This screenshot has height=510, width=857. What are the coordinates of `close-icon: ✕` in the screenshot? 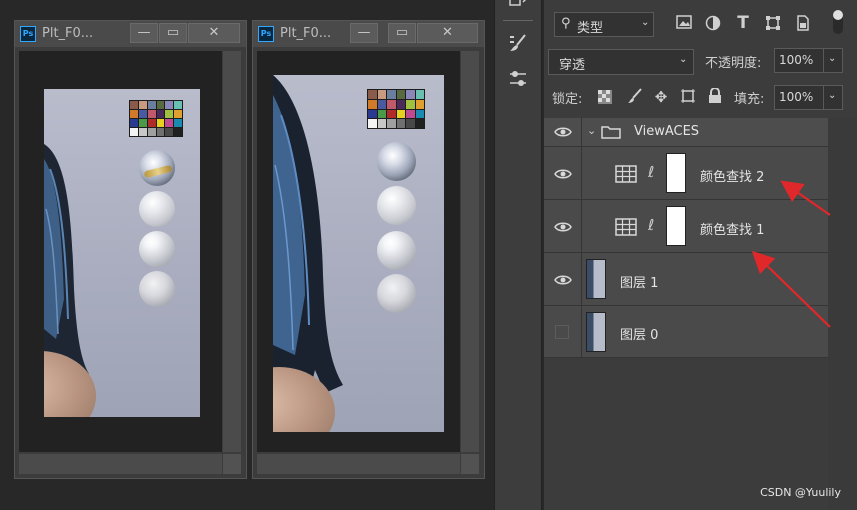 It's located at (214, 32).